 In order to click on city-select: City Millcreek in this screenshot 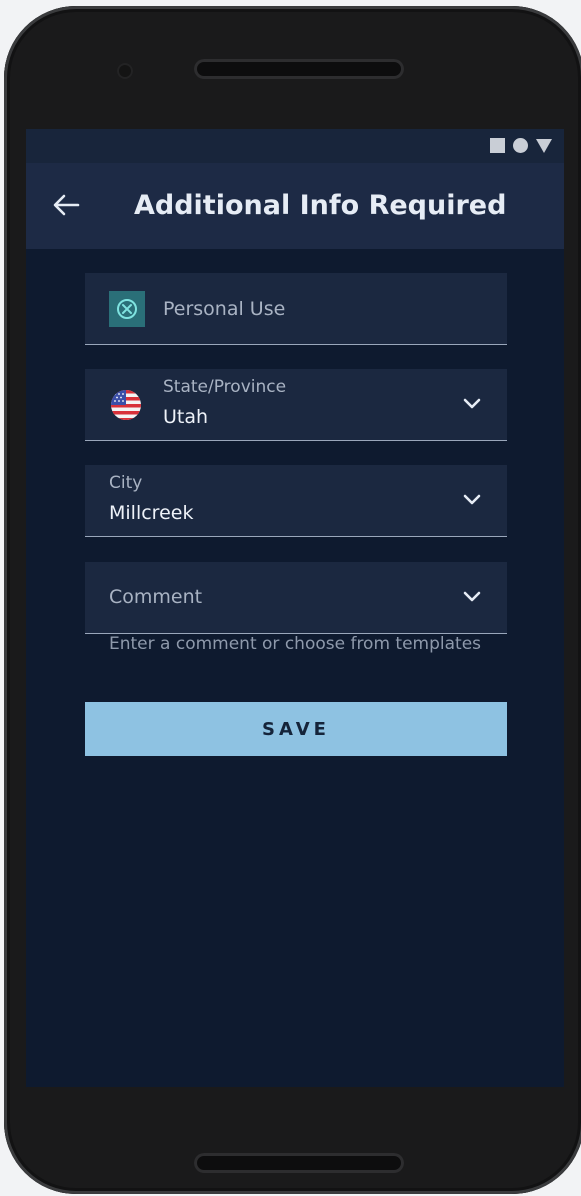, I will do `click(296, 501)`.